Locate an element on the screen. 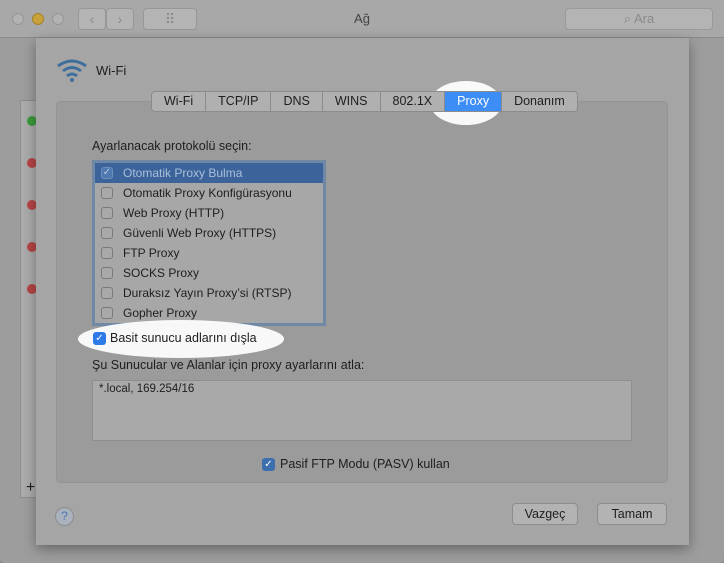 Image resolution: width=724 pixels, height=563 pixels. protocol-label-text: Otomatik Proxy Konfigürasyonu is located at coordinates (207, 193).